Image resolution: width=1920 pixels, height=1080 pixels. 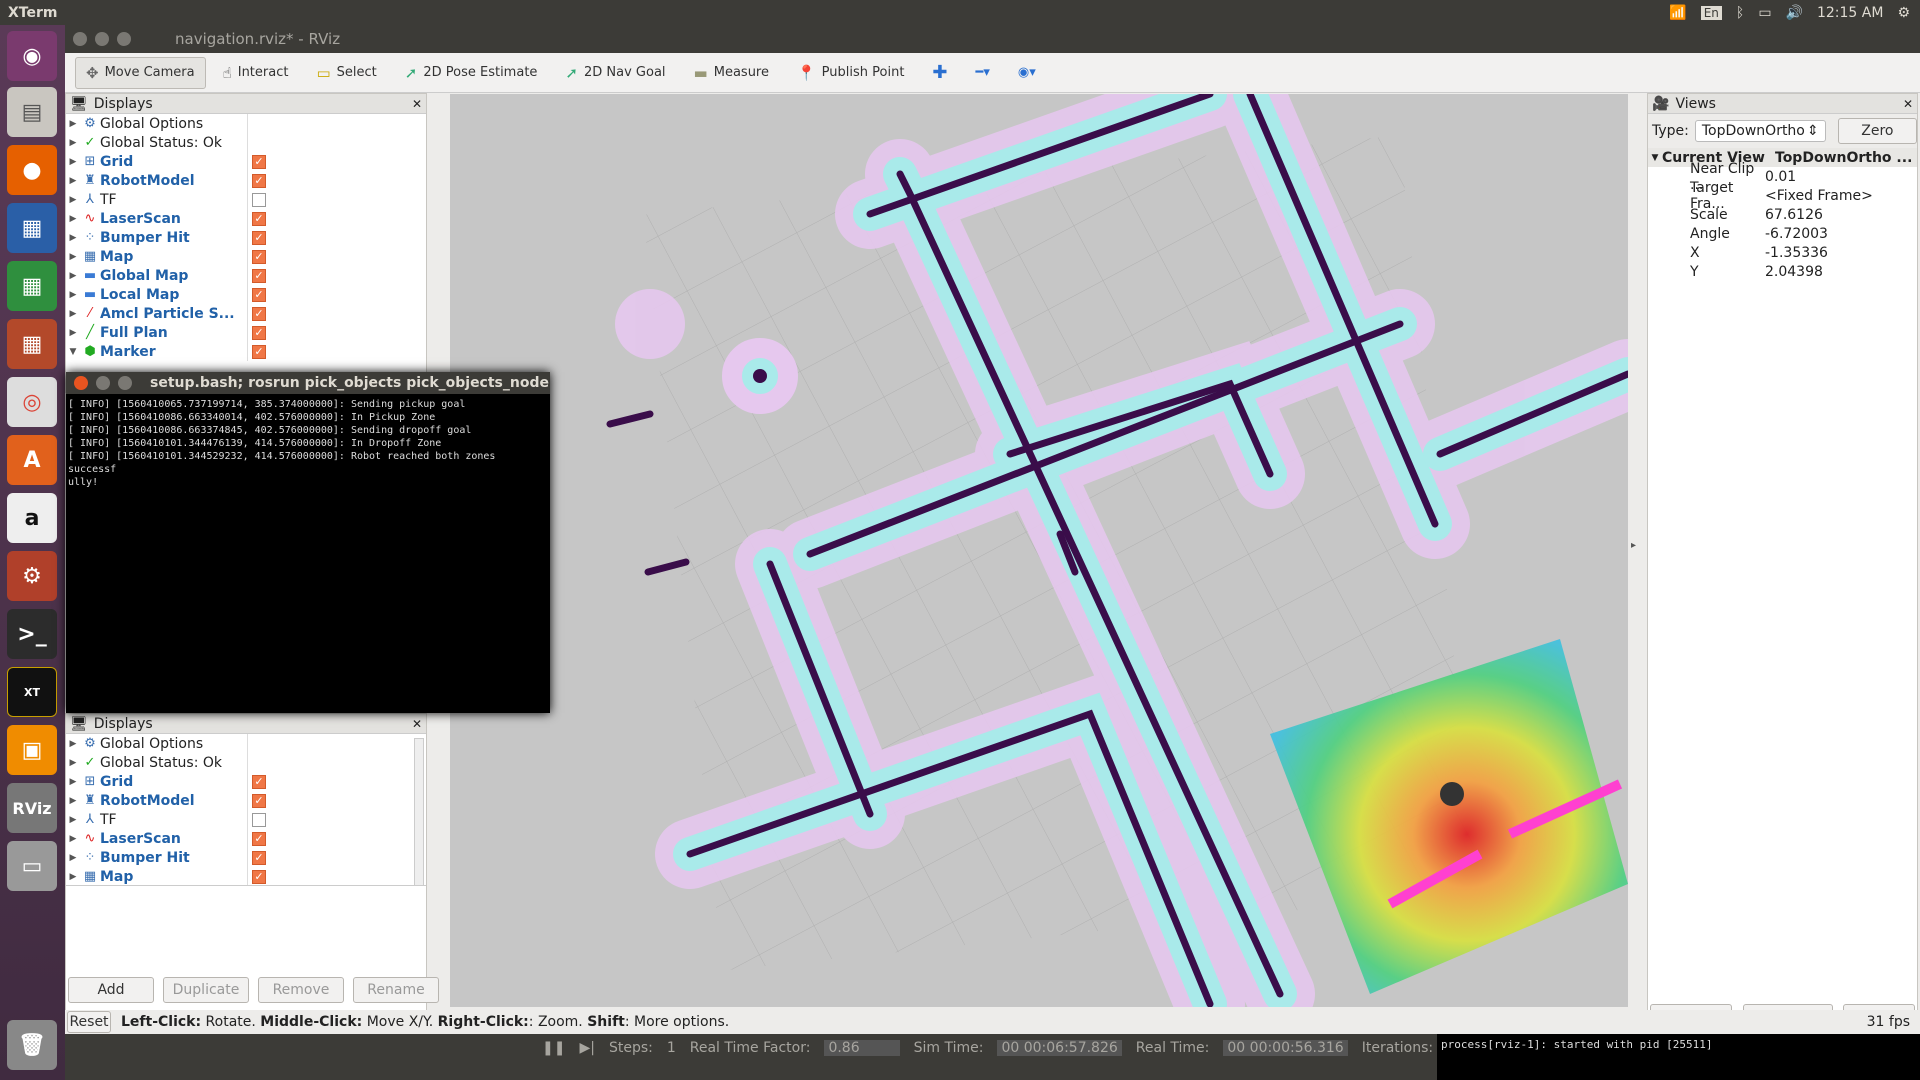 What do you see at coordinates (32, 286) in the screenshot?
I see `calc-icon: ▦` at bounding box center [32, 286].